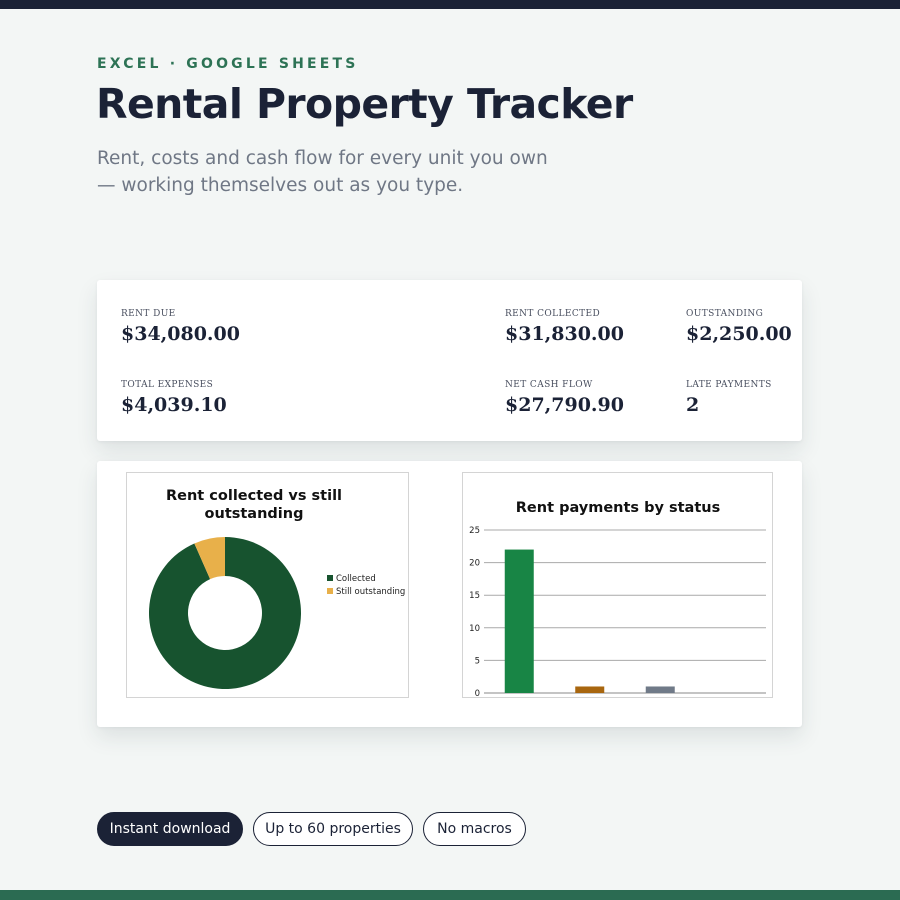  Describe the element at coordinates (618, 508) in the screenshot. I see `bar-chart-title: Rent payments by status` at that location.